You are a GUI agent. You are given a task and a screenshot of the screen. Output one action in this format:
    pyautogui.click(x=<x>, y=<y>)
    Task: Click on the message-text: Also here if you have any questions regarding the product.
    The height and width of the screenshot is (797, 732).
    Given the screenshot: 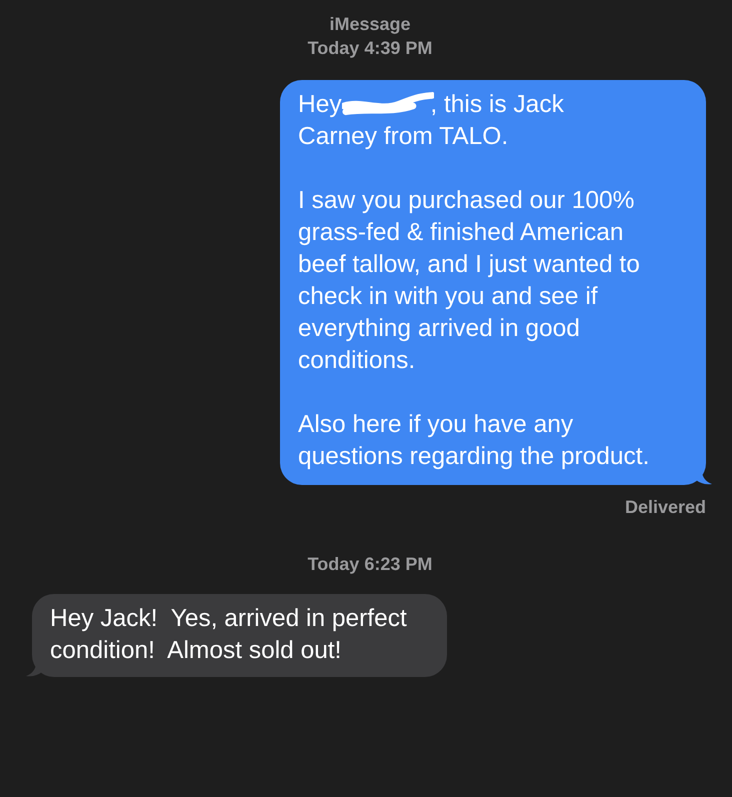 What is the action you would take?
    pyautogui.click(x=474, y=440)
    